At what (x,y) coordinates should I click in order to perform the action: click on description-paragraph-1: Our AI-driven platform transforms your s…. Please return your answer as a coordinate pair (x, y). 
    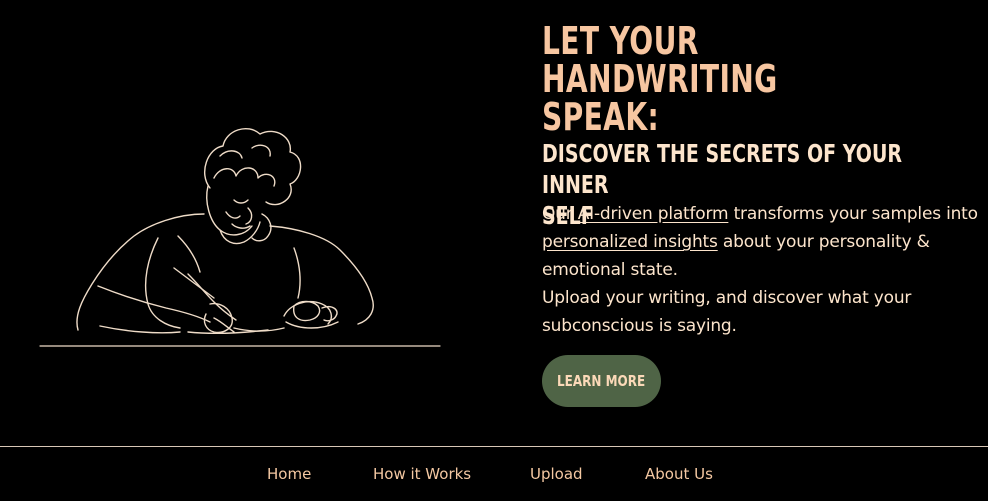
    Looking at the image, I should click on (762, 242).